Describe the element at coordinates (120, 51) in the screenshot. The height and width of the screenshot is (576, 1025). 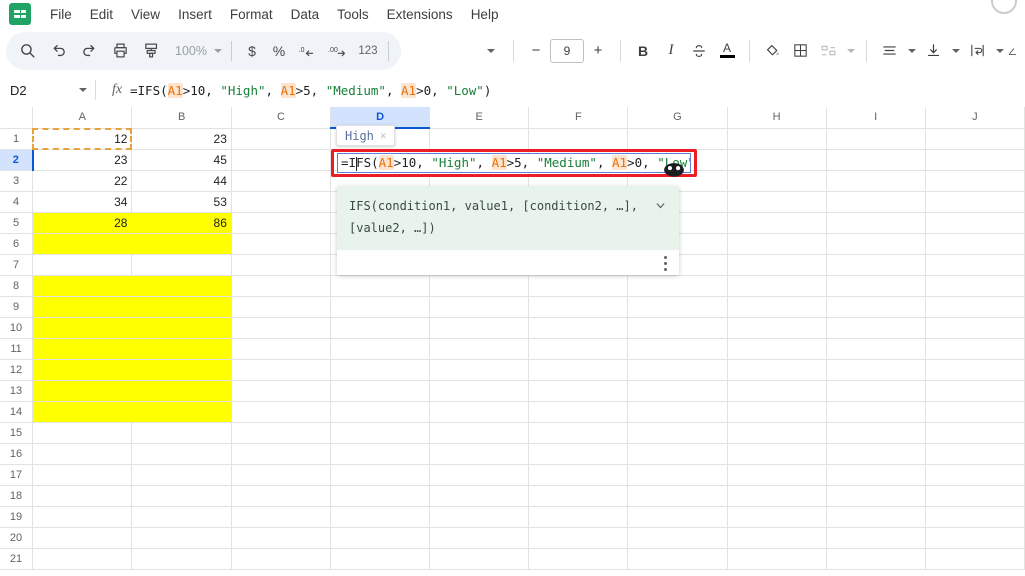
I see `print-icon` at that location.